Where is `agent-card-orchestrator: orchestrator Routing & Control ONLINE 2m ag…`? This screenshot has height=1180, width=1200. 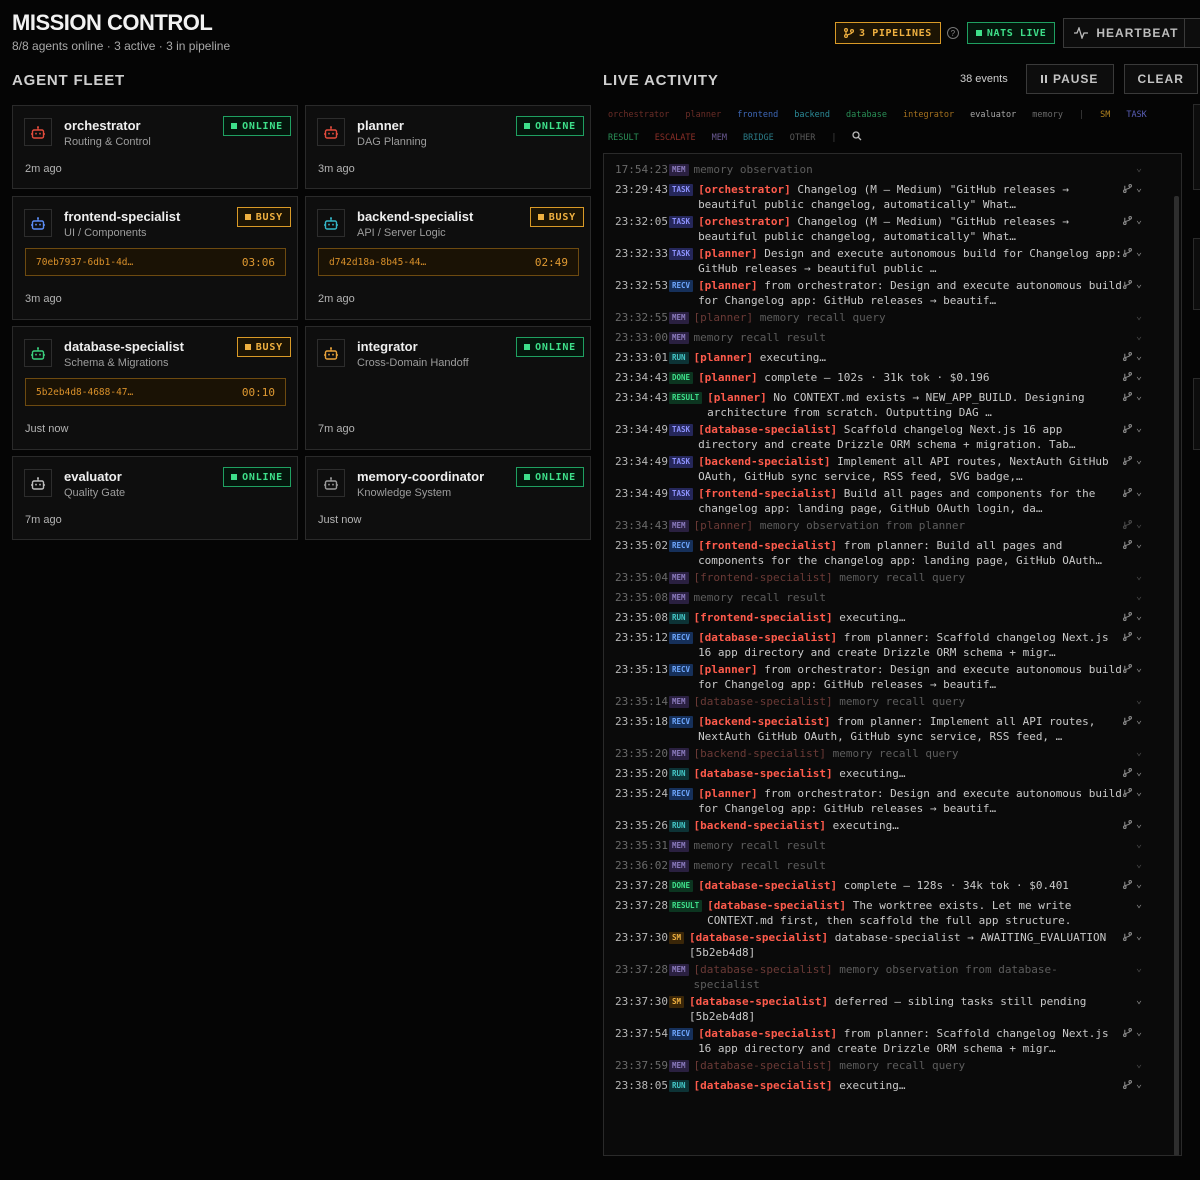 agent-card-orchestrator: orchestrator Routing & Control ONLINE 2m ag… is located at coordinates (155, 147).